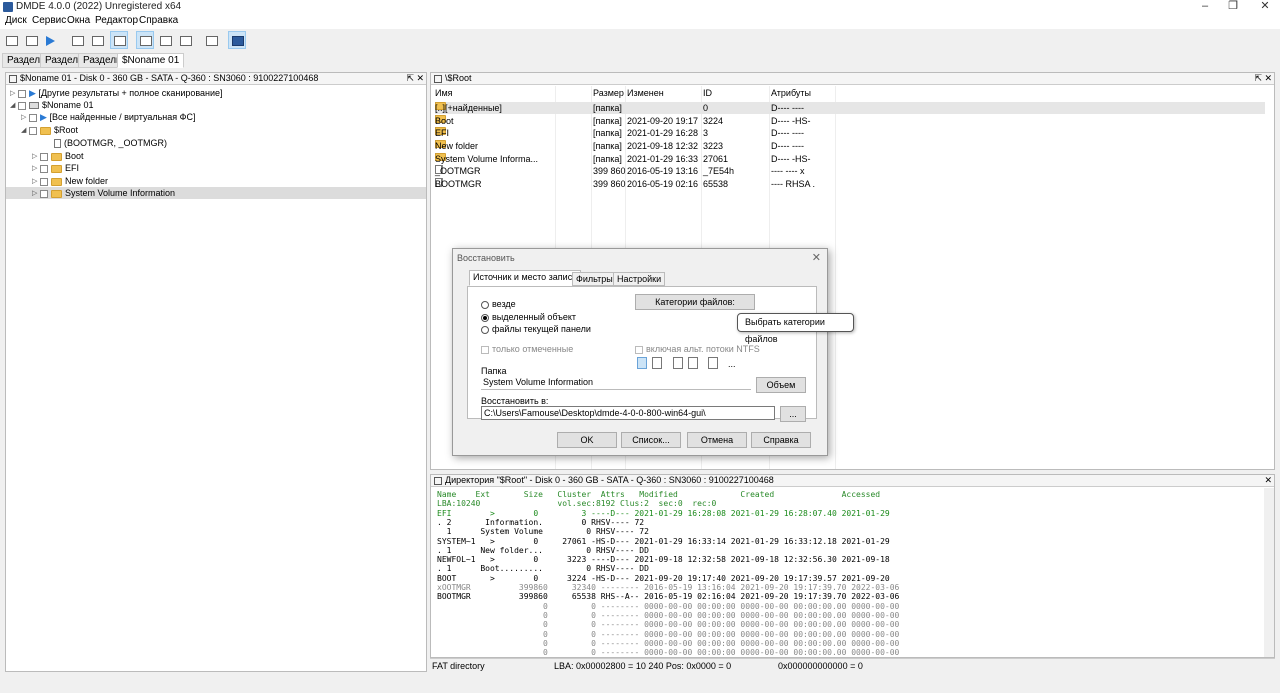 This screenshot has width=1280, height=693. What do you see at coordinates (781, 440) in the screenshot?
I see `help-button: Справка` at bounding box center [781, 440].